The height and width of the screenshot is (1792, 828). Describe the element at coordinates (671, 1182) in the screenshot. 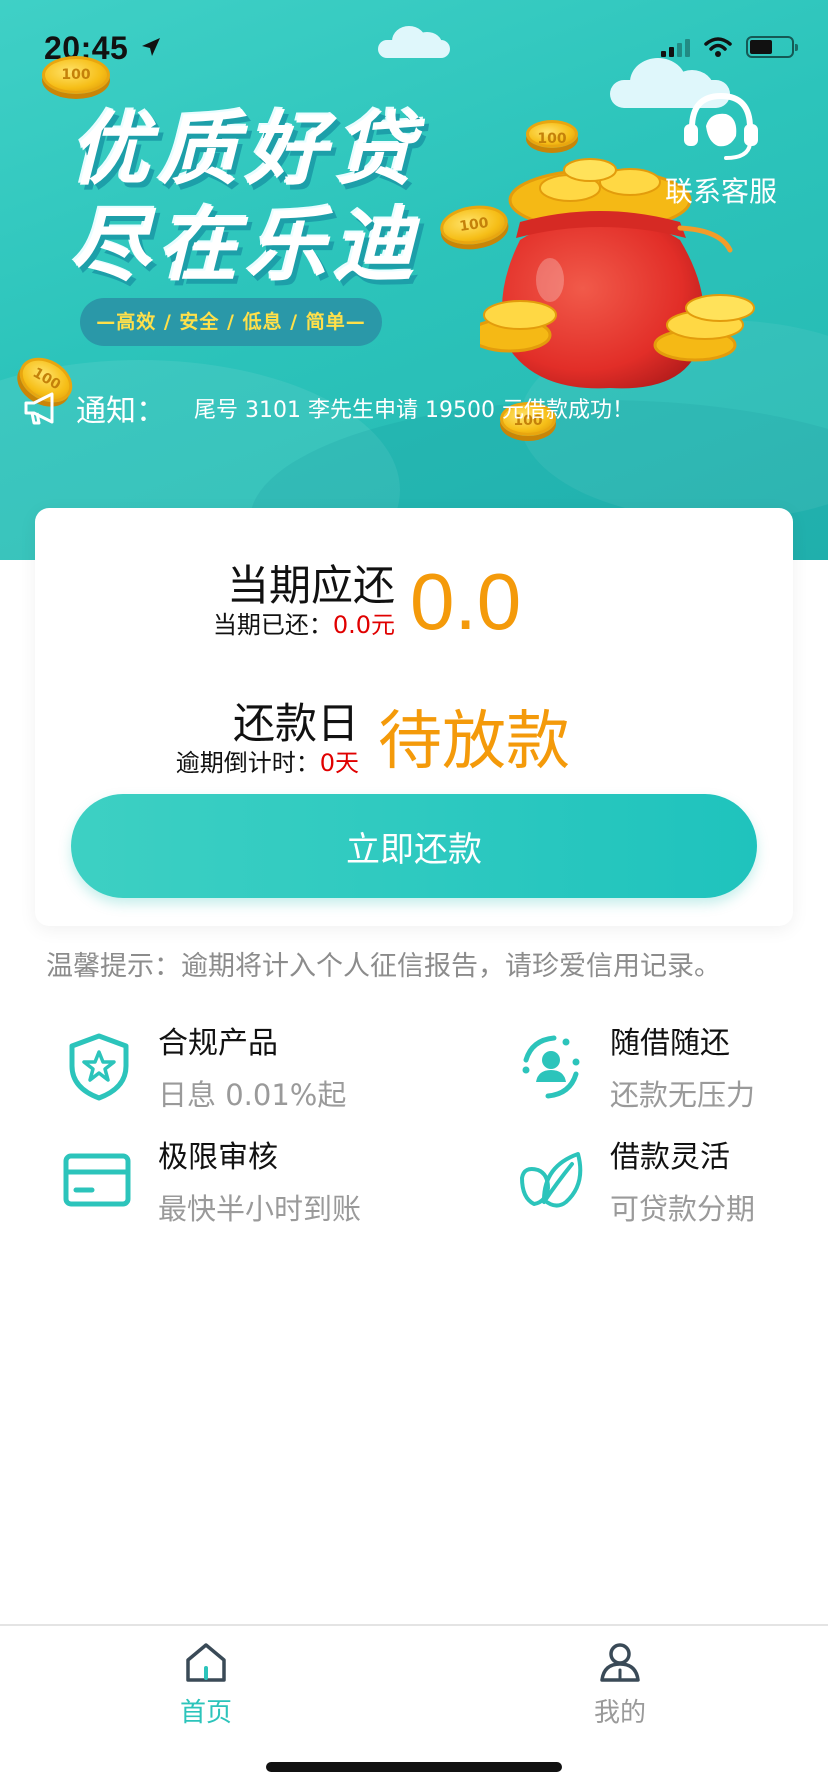

I see `feature-flexible-loan: 借款灵活 可贷款分期` at that location.